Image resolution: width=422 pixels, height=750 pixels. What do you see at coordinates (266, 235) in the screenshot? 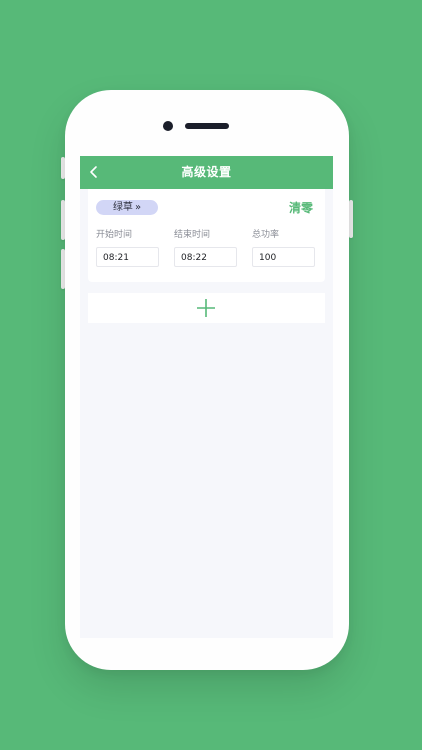
I see `total-power-label: 总功率` at bounding box center [266, 235].